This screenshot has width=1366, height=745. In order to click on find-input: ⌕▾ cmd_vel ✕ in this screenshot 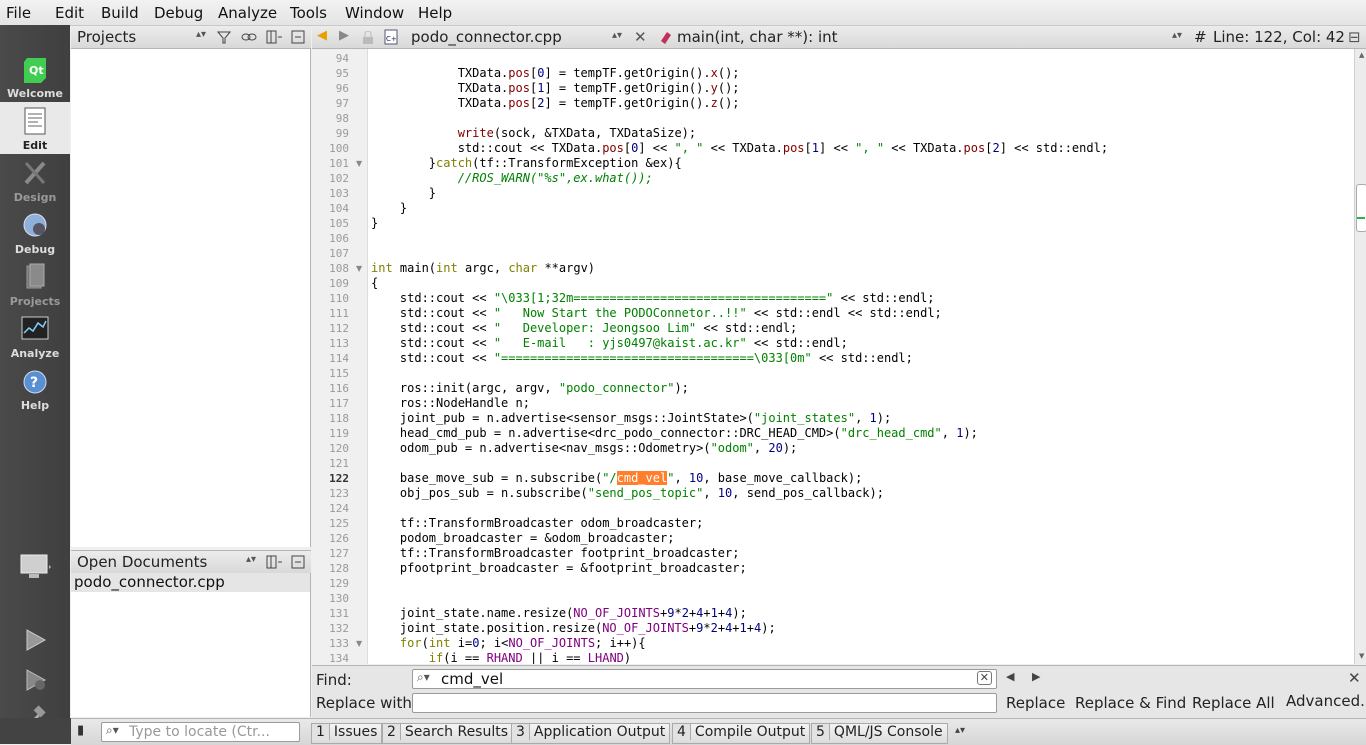, I will do `click(704, 679)`.